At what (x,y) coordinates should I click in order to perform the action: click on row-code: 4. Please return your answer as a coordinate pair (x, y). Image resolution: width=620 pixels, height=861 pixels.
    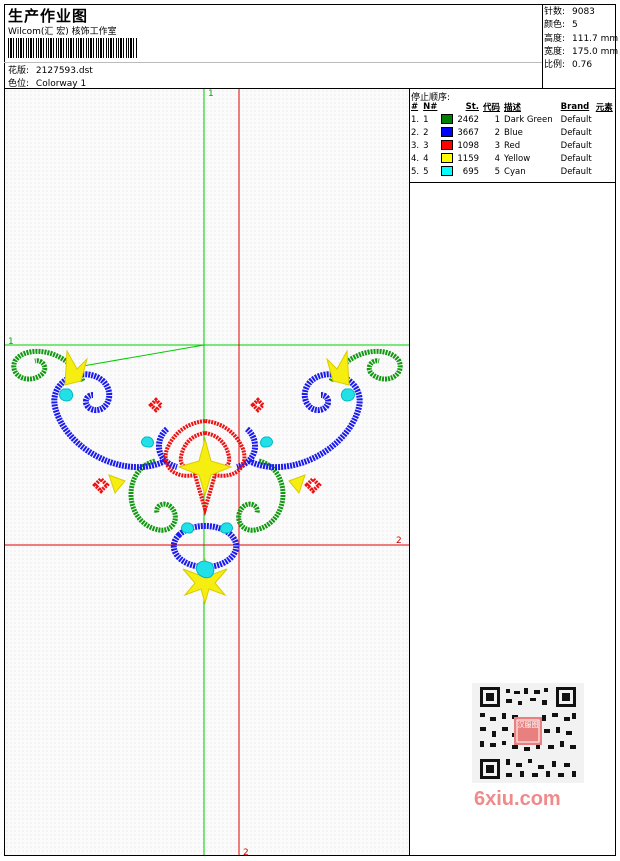
    Looking at the image, I should click on (497, 158).